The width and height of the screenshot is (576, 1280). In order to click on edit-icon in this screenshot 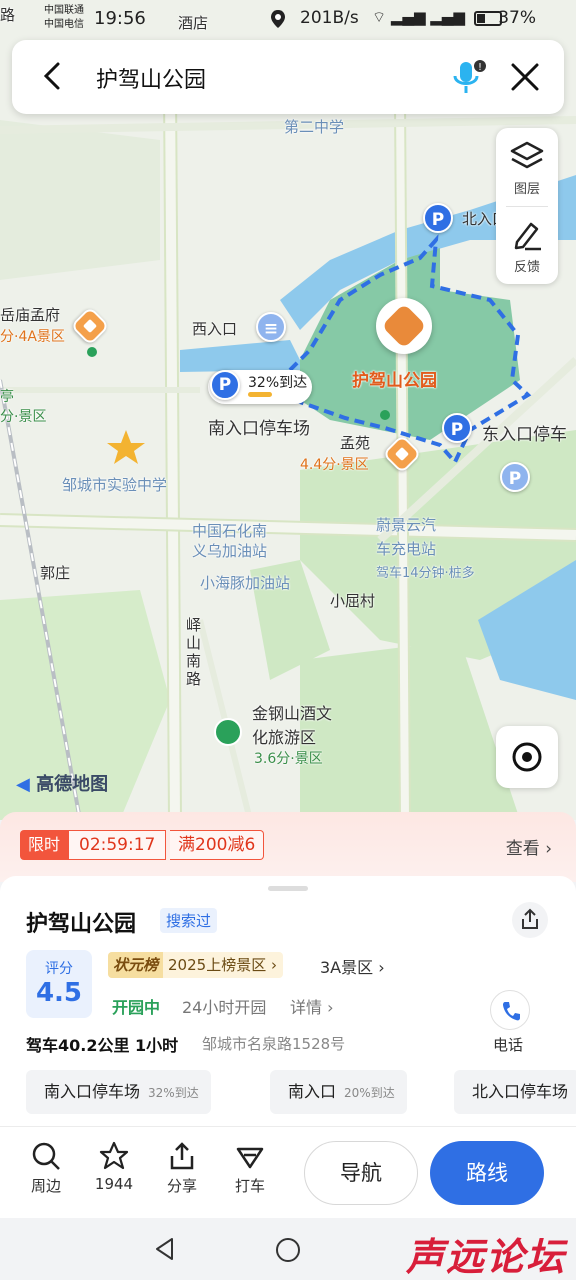, I will do `click(527, 236)`.